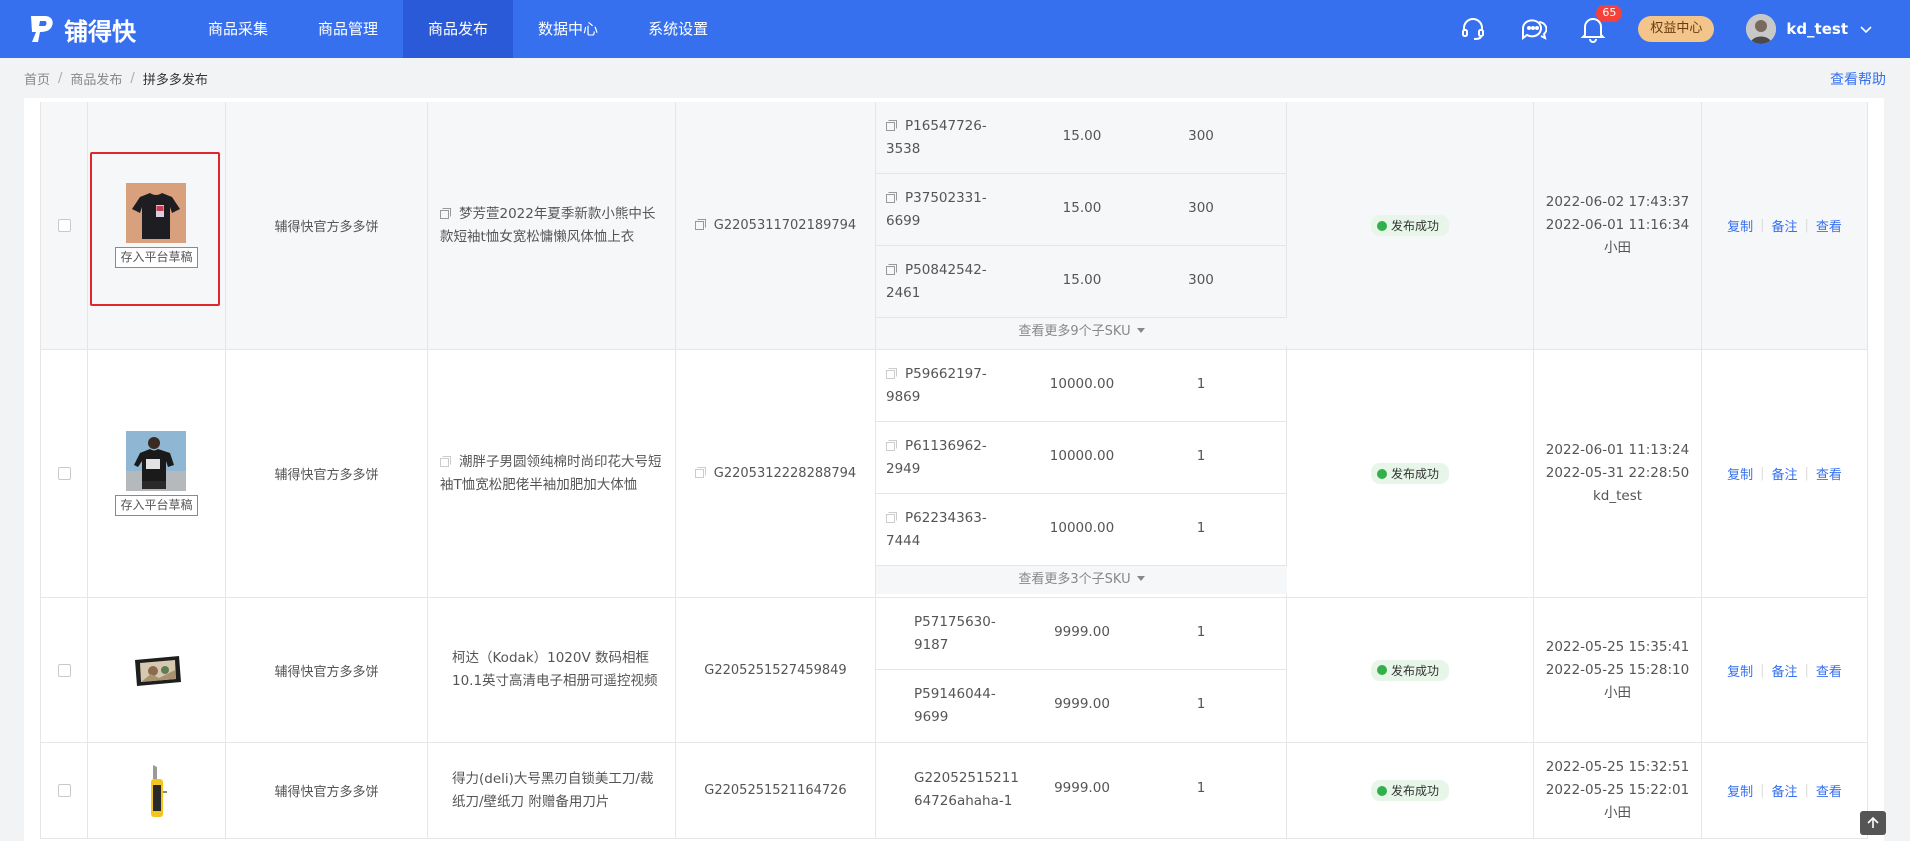 This screenshot has height=841, width=1910. I want to click on app-logo: 铺得快, so click(105, 29).